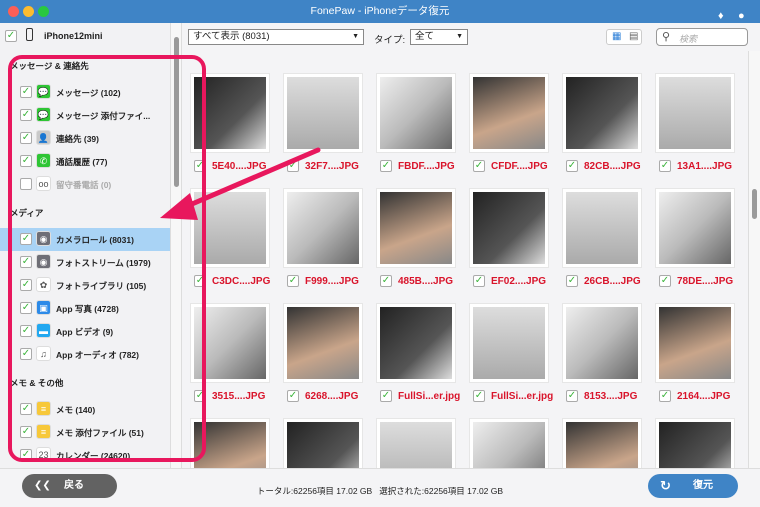 This screenshot has width=760, height=507. I want to click on annotation-arrow, so click(240, 183).